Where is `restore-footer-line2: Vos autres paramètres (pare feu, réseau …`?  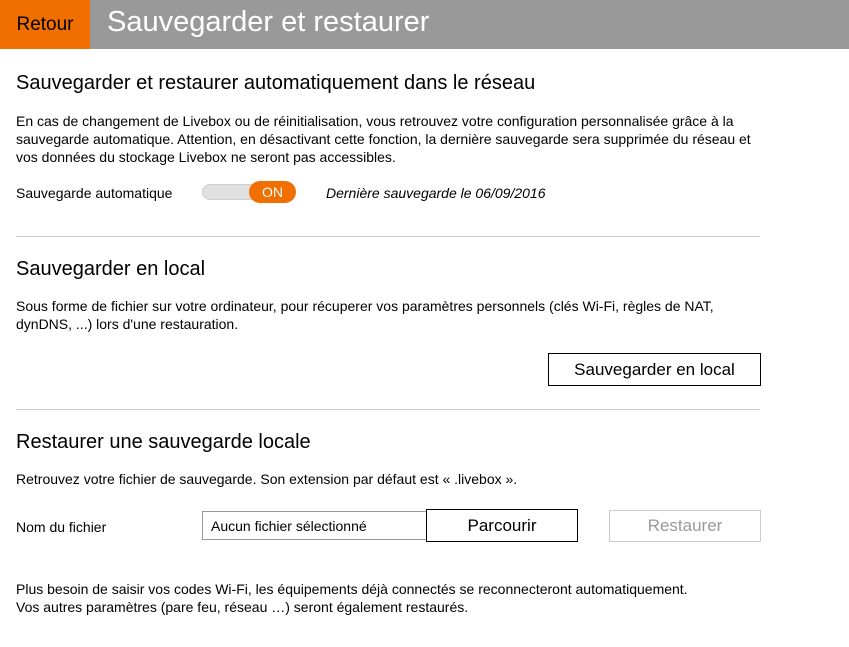
restore-footer-line2: Vos autres paramètres (pare feu, réseau … is located at coordinates (242, 607).